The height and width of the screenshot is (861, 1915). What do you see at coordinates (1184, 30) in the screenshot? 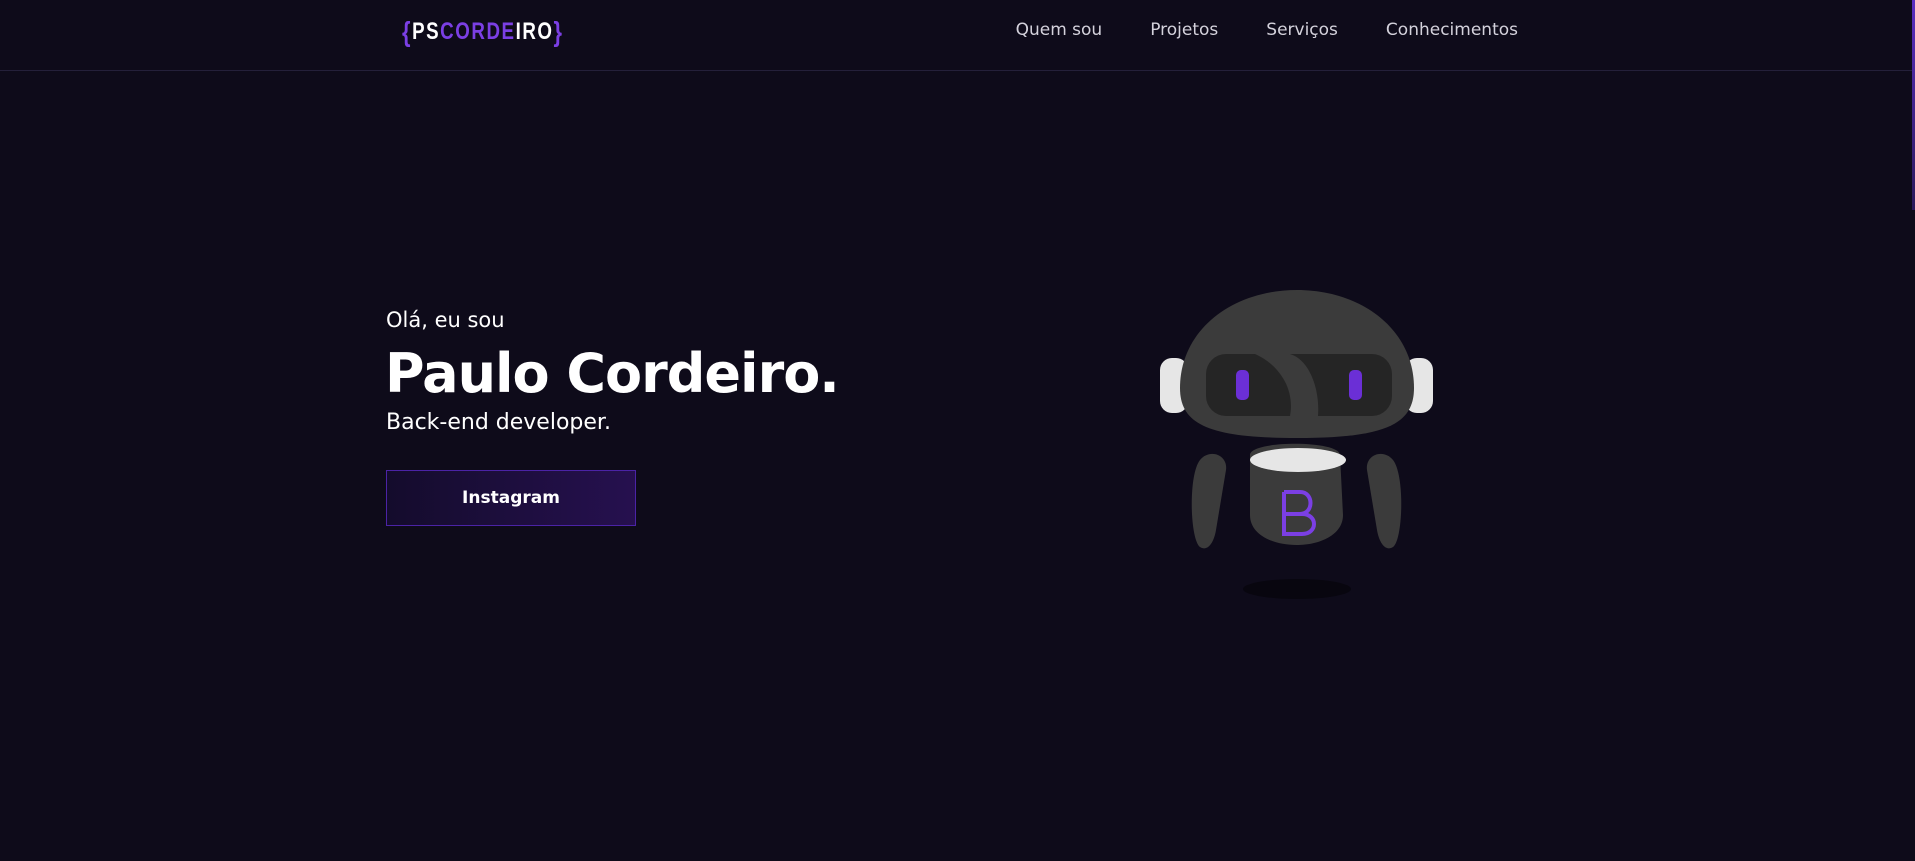
I see `nav-link-projetos: Projetos` at bounding box center [1184, 30].